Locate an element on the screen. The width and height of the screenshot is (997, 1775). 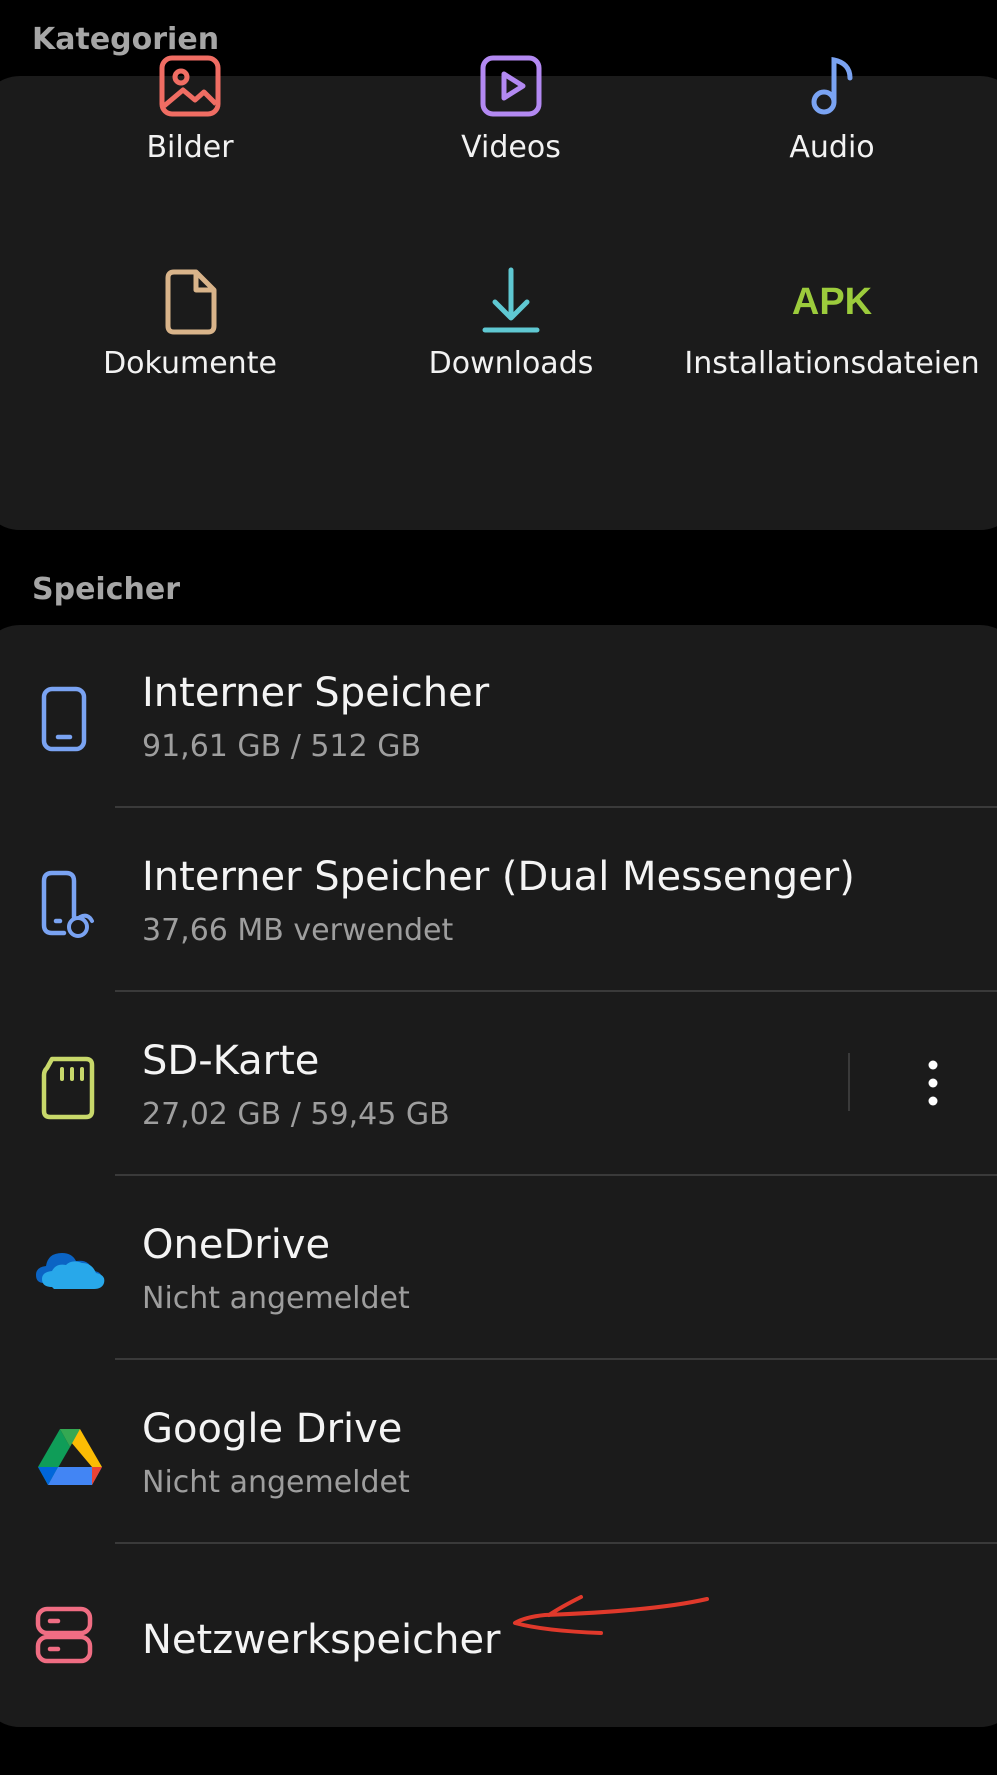
more-vertical-icon is located at coordinates (933, 1083).